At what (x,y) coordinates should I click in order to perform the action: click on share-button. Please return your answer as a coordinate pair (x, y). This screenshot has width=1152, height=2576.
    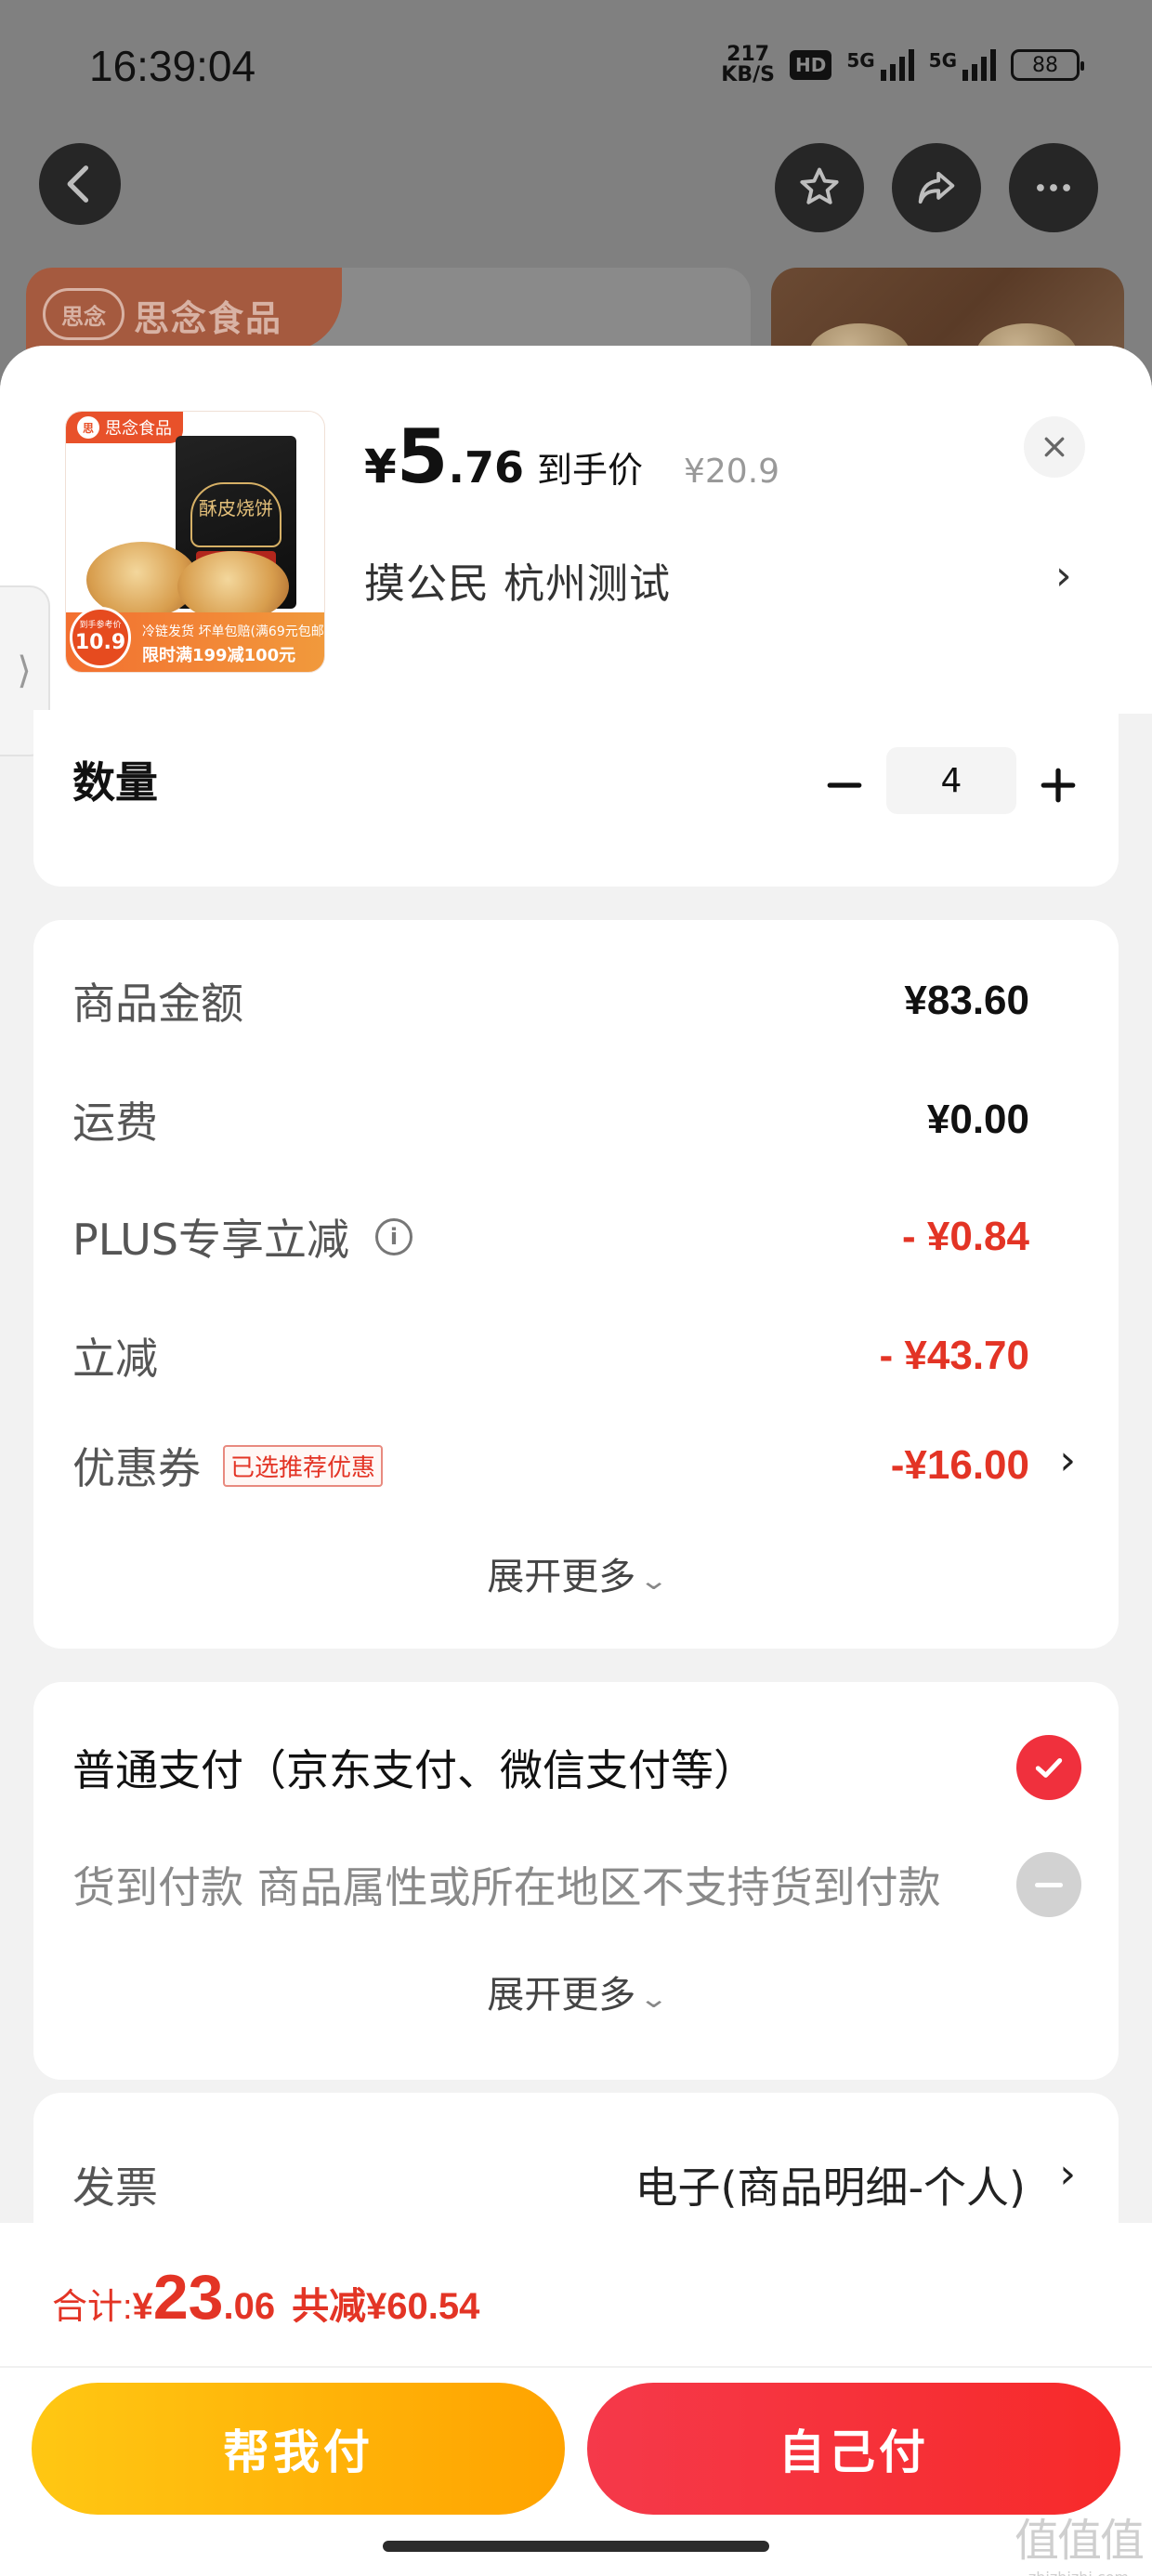
    Looking at the image, I should click on (936, 187).